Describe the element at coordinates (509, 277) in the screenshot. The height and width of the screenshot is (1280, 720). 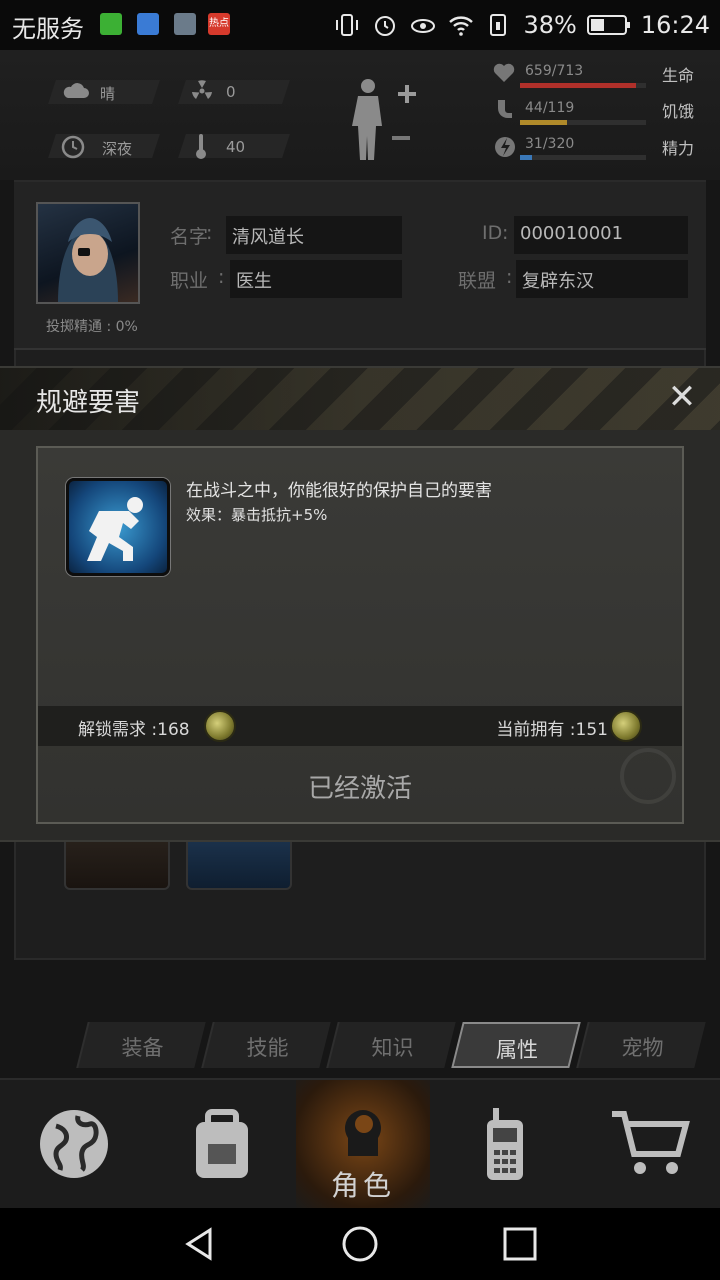
I see `alliance-colon: :` at that location.